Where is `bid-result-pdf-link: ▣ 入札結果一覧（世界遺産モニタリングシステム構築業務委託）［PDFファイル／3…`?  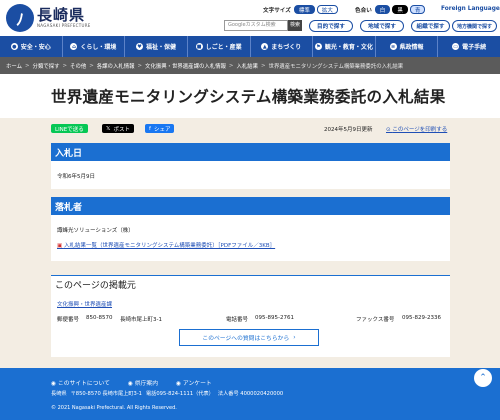 bid-result-pdf-link: ▣ 入札結果一覧（世界遺産モニタリングシステム構築業務委託）［PDFファイル／3… is located at coordinates (166, 245).